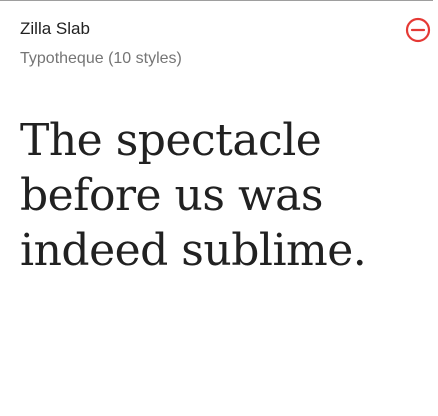  What do you see at coordinates (62, 58) in the screenshot?
I see `foundry-name: Typotheque` at bounding box center [62, 58].